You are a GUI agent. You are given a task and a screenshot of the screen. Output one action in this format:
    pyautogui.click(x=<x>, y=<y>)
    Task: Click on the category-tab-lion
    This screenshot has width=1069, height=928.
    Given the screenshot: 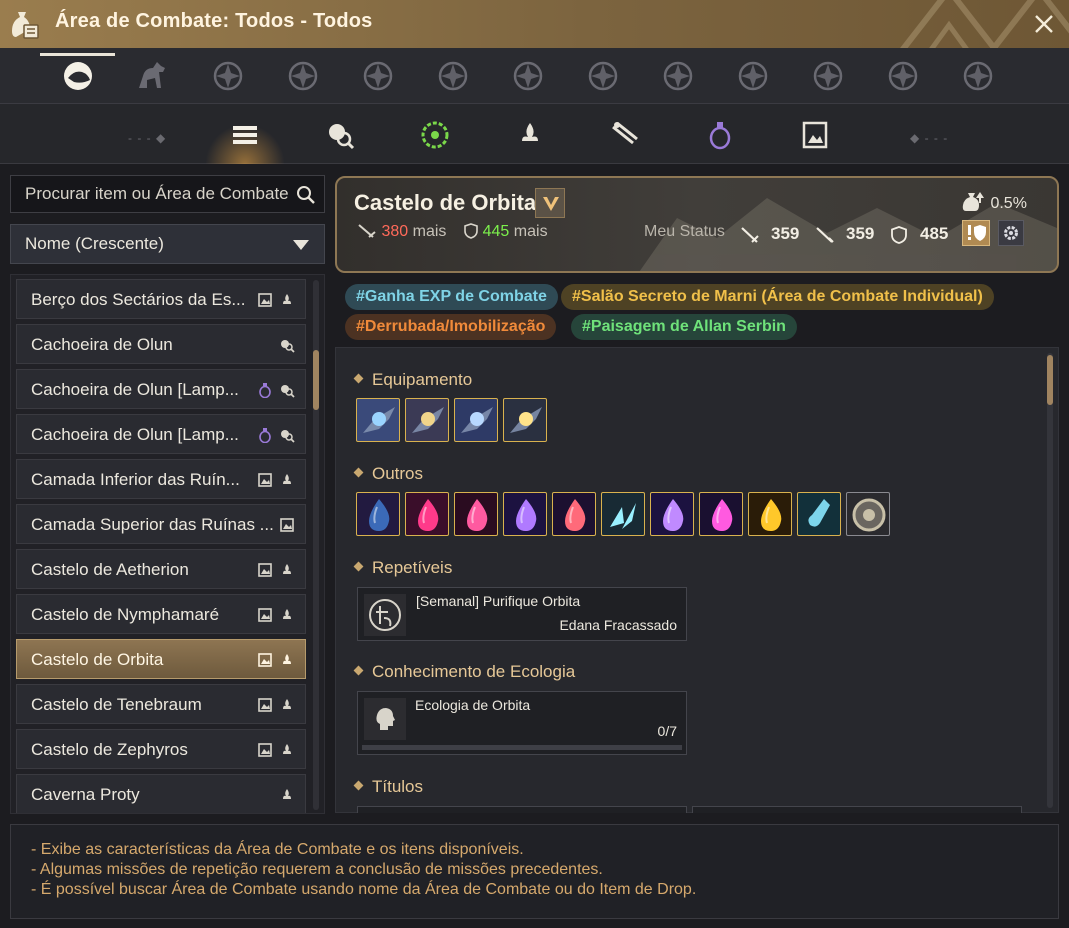 What is the action you would take?
    pyautogui.click(x=228, y=76)
    